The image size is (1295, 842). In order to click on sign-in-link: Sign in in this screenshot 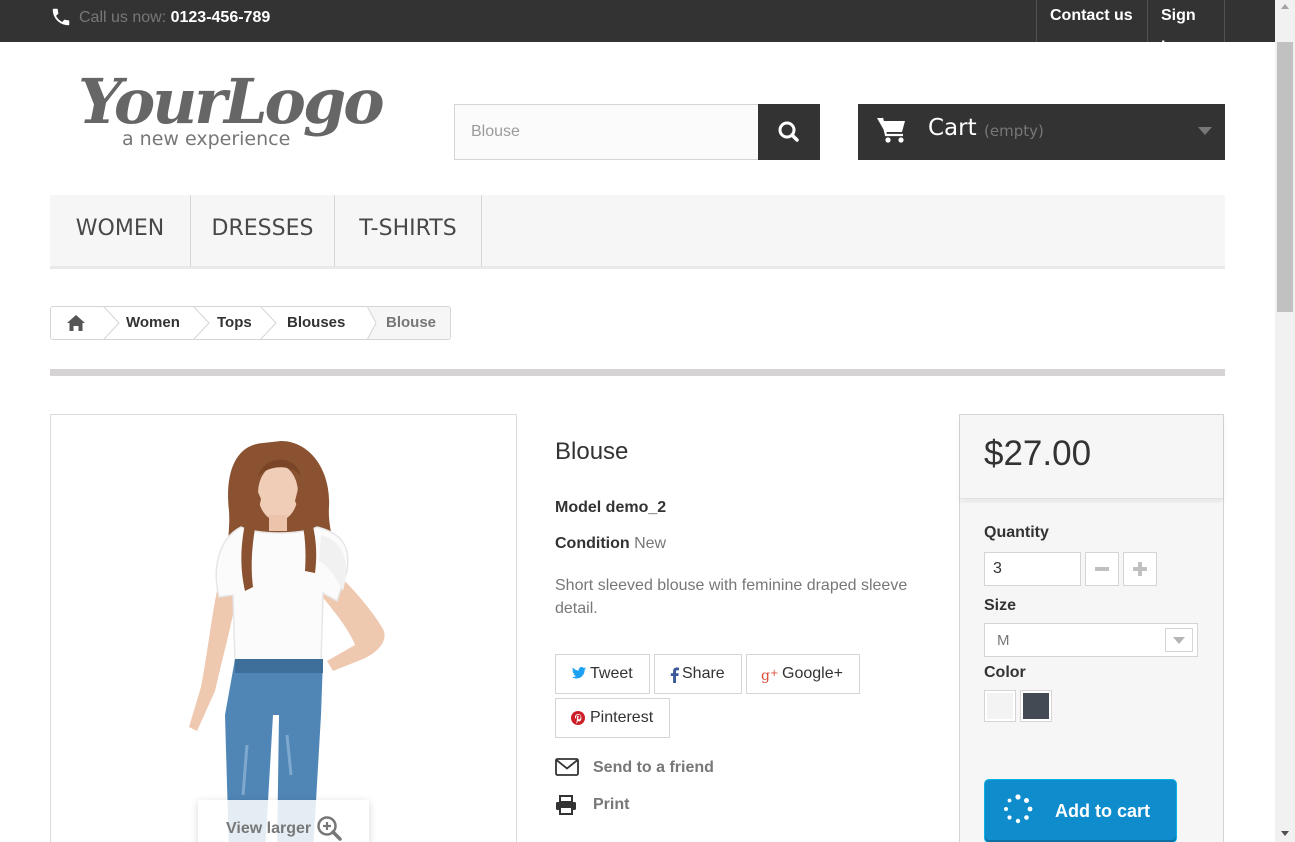, I will do `click(1186, 28)`.